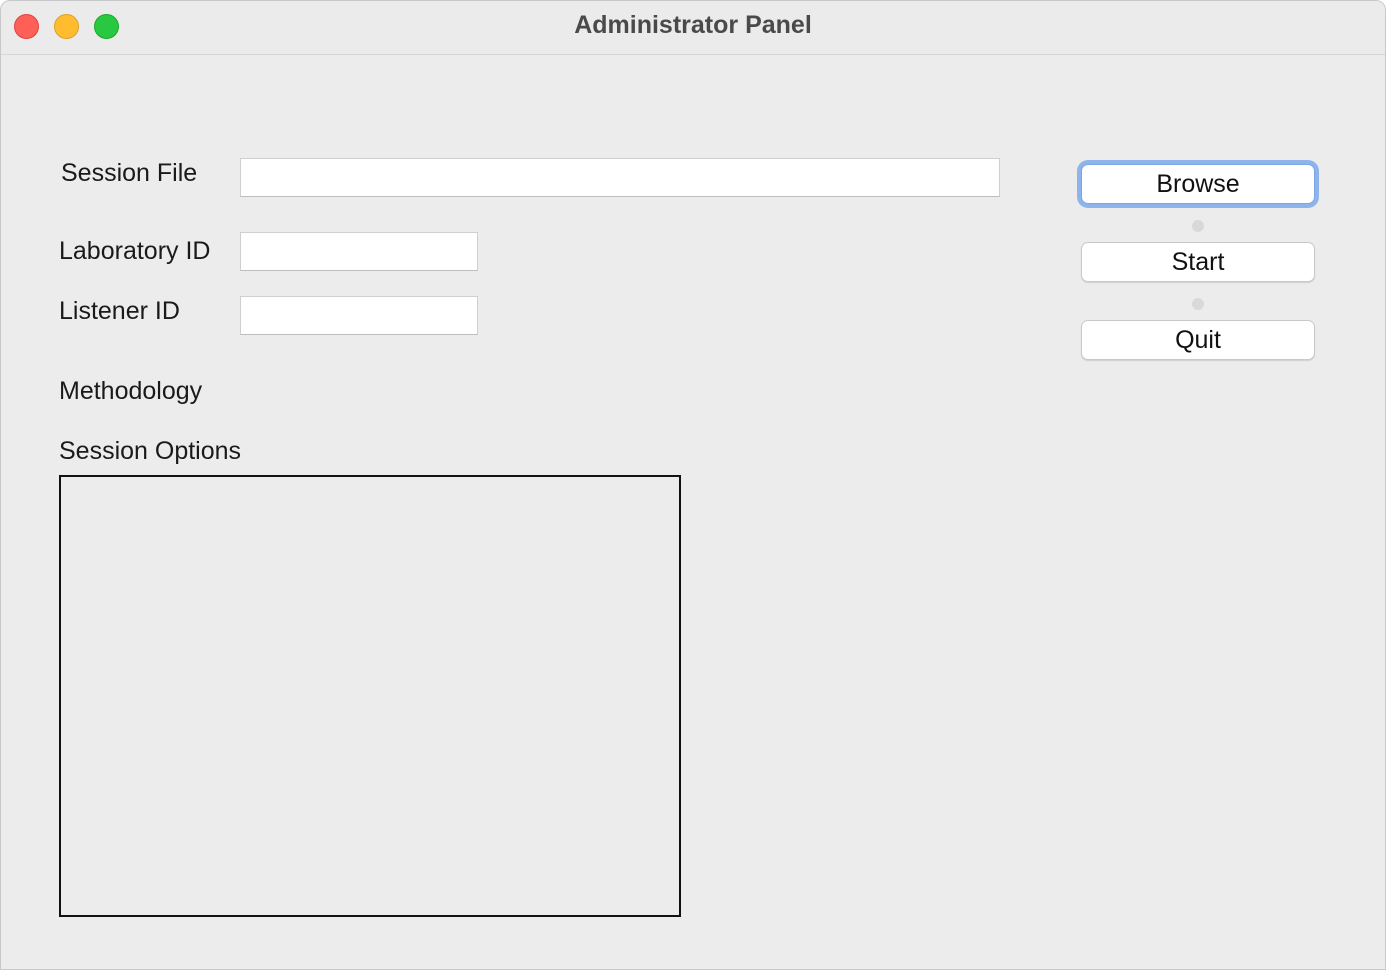 The height and width of the screenshot is (970, 1388). I want to click on window-title: Administrator Panel, so click(693, 25).